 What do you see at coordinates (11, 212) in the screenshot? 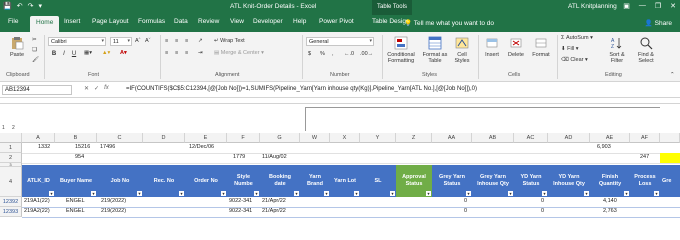
I see `row-header: 12393` at bounding box center [11, 212].